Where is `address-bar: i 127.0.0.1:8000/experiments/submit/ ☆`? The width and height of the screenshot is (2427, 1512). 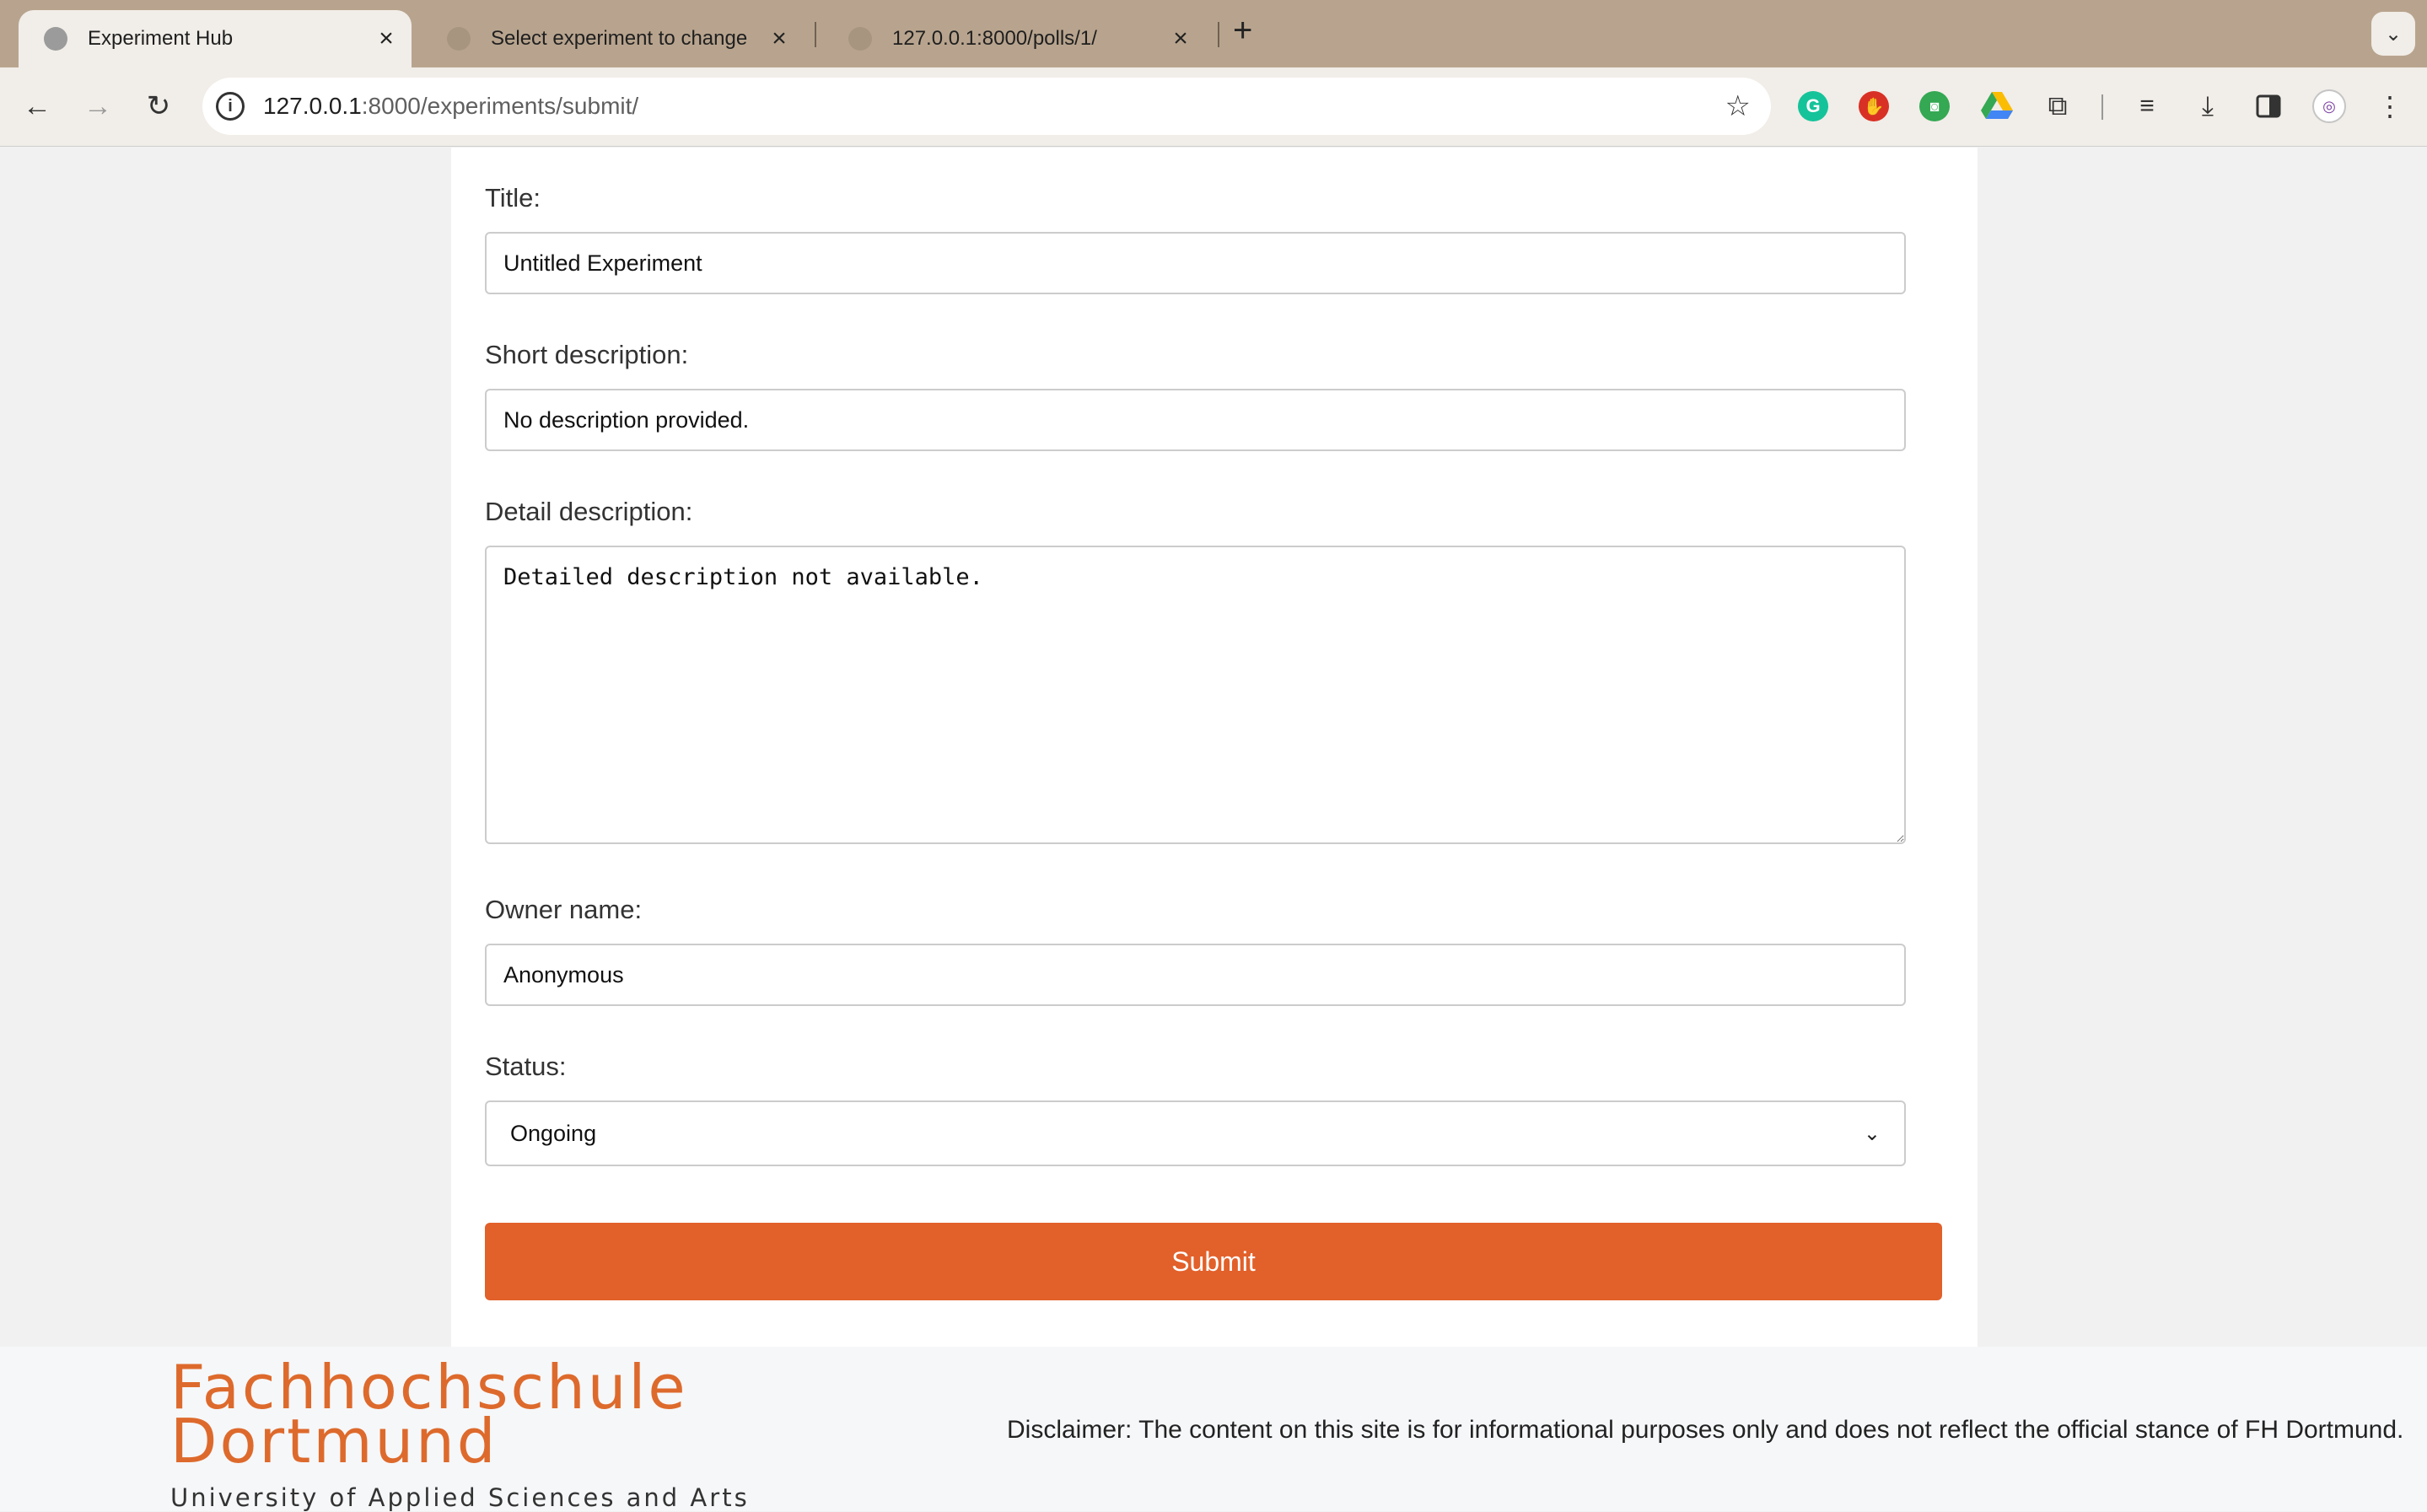
address-bar: i 127.0.0.1:8000/experiments/submit/ ☆ is located at coordinates (987, 106).